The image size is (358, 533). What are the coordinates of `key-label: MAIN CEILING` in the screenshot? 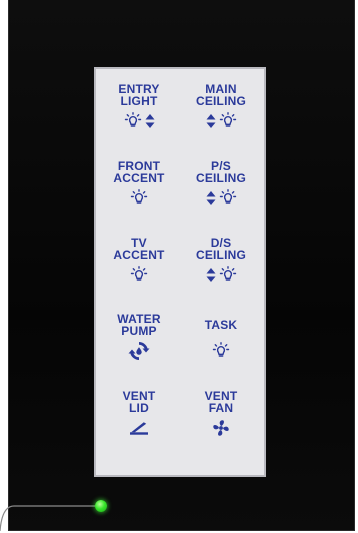 It's located at (221, 95).